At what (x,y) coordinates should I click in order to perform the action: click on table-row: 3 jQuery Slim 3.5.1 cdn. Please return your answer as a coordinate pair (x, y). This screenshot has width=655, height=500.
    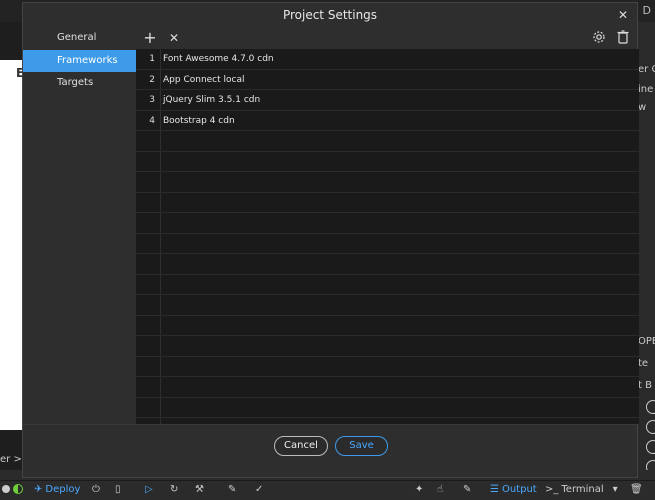
    Looking at the image, I should click on (387, 100).